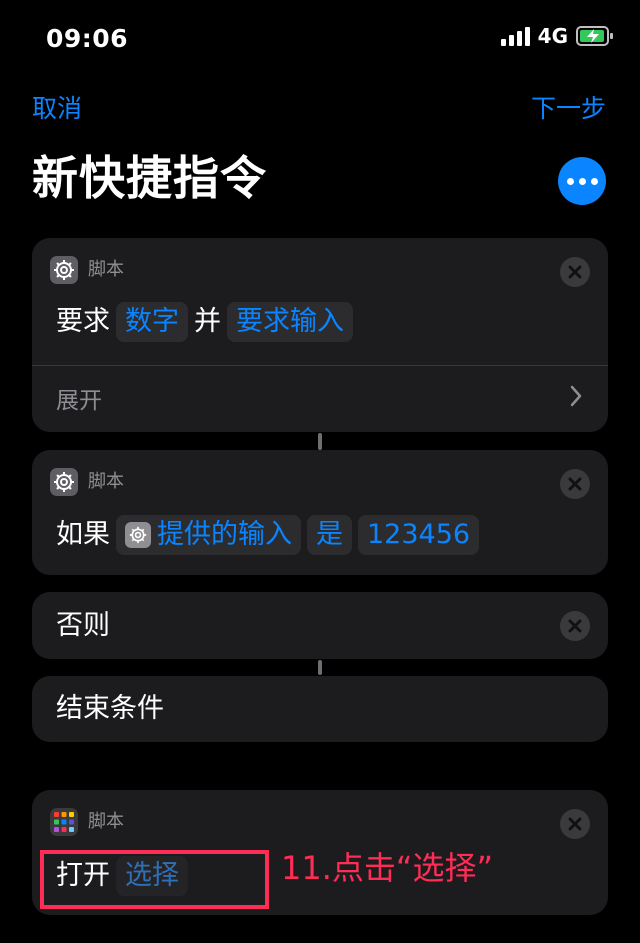  What do you see at coordinates (568, 109) in the screenshot?
I see `next-button: 下一步` at bounding box center [568, 109].